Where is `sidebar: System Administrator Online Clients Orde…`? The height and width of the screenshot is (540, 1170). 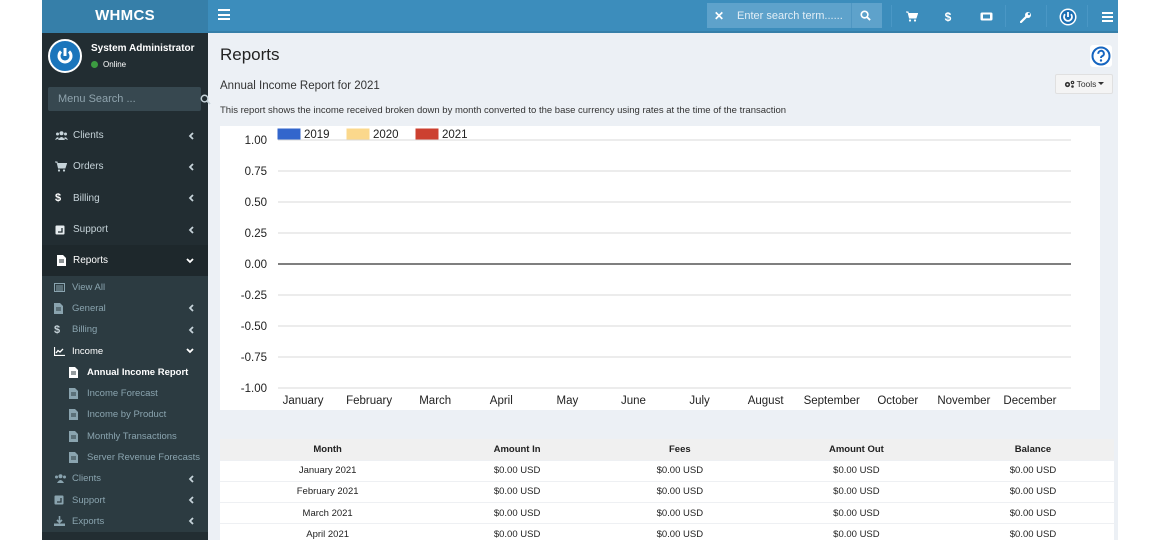
sidebar: System Administrator Online Clients Orde… is located at coordinates (126, 286).